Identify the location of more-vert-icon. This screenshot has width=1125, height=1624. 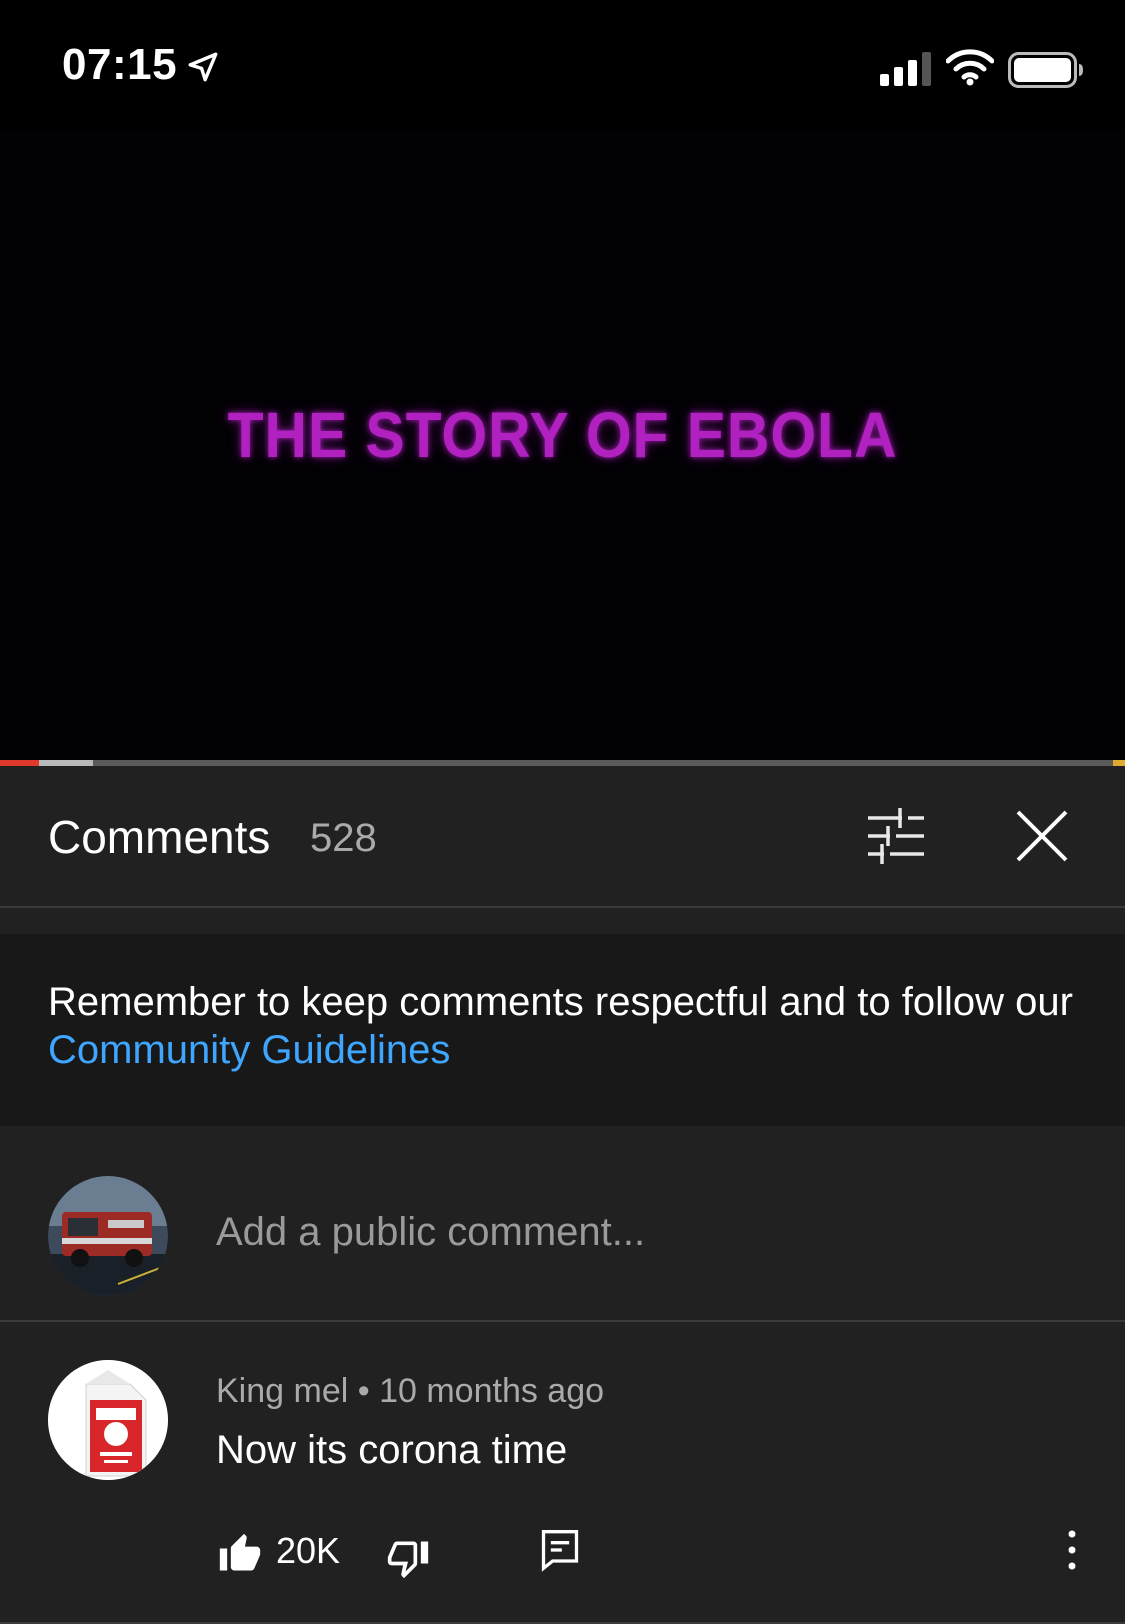
(1072, 1550).